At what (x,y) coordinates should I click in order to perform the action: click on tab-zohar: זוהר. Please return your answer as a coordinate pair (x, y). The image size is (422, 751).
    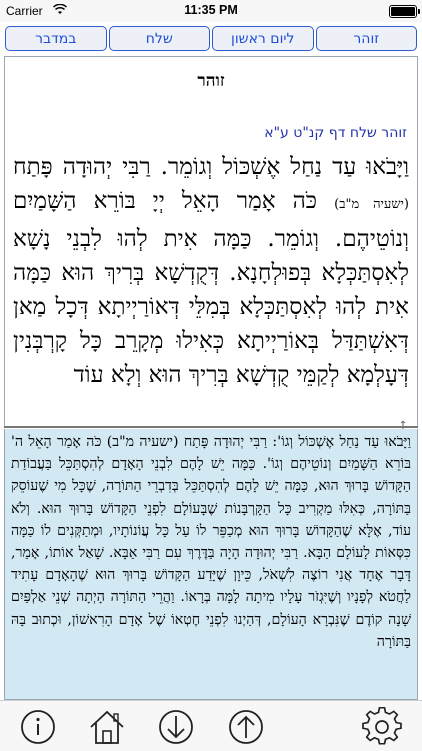
    Looking at the image, I should click on (366, 38).